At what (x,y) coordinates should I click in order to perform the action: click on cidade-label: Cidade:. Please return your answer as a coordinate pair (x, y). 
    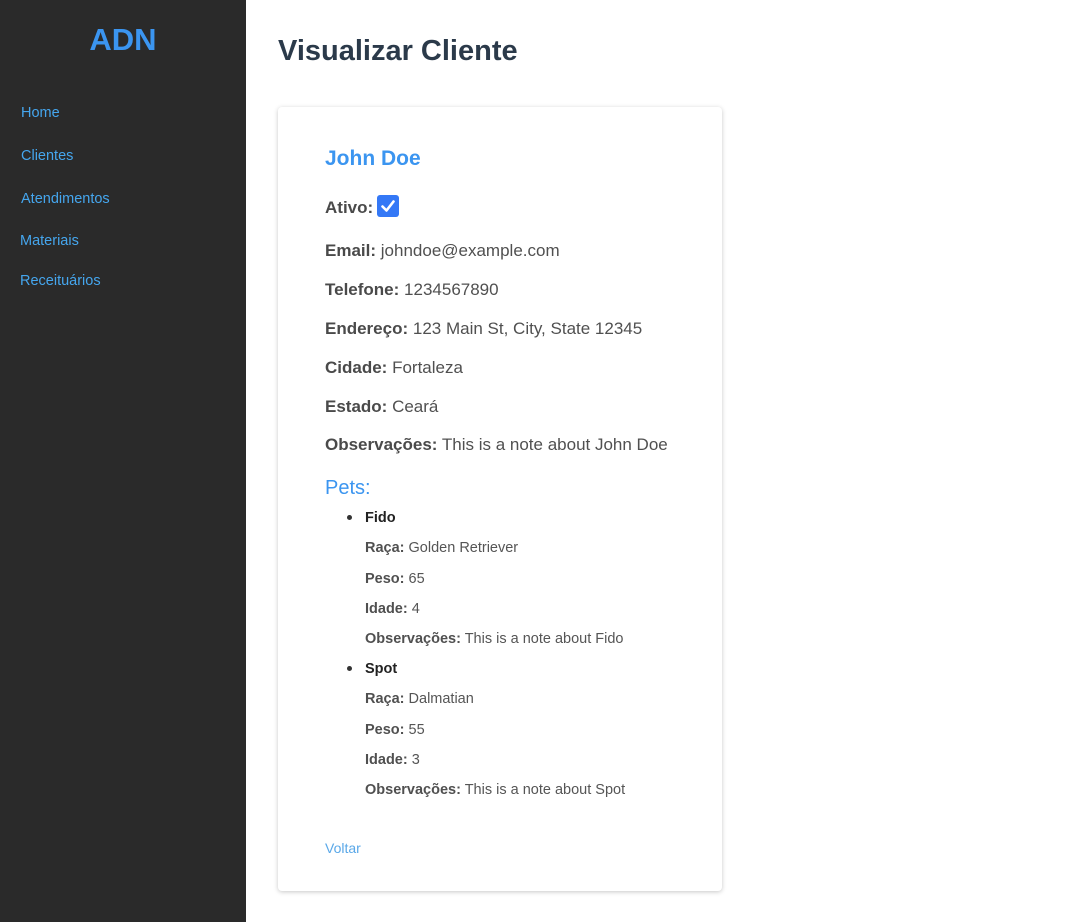
    Looking at the image, I should click on (356, 367).